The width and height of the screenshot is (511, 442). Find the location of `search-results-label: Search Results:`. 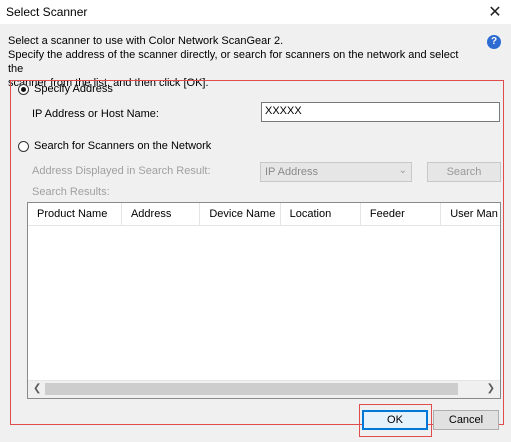

search-results-label: Search Results: is located at coordinates (71, 192).